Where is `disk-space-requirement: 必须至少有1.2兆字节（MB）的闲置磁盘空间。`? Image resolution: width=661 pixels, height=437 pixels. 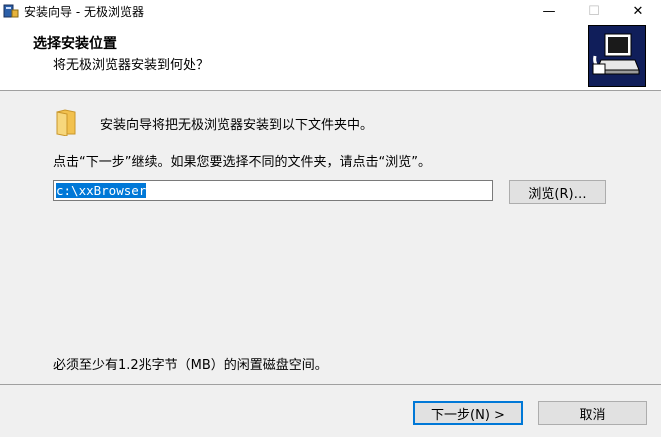 disk-space-requirement: 必须至少有1.2兆字节（MB）的闲置磁盘空间。 is located at coordinates (190, 365).